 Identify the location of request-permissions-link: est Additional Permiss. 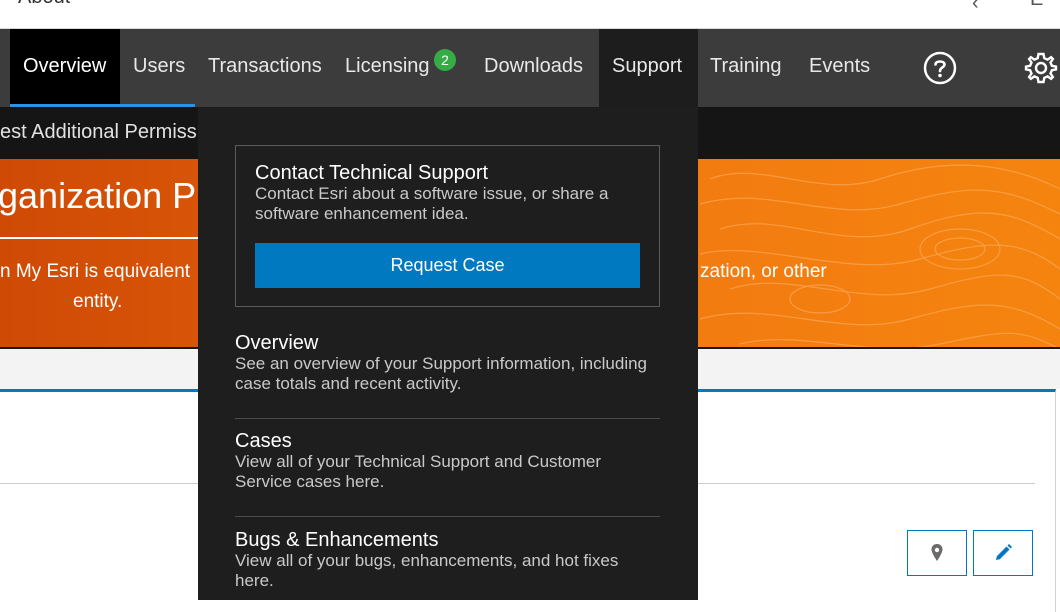
(98, 132).